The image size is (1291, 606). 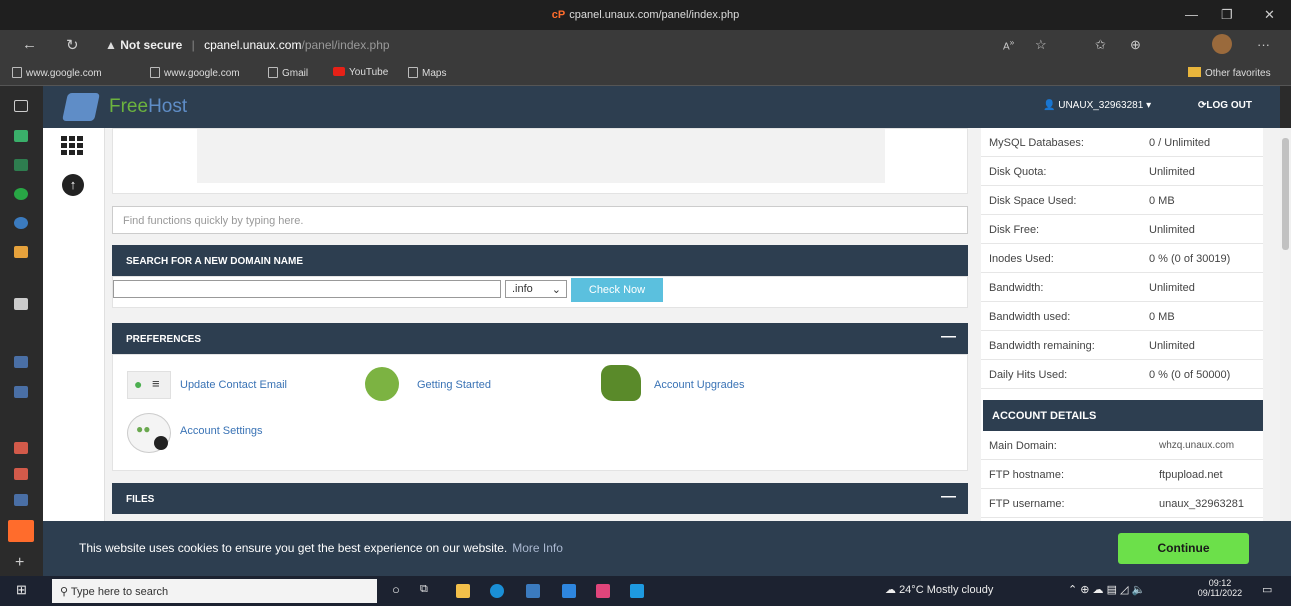 I want to click on account-detail-row: FTP hostname: ftpupload.net, so click(x=1122, y=474).